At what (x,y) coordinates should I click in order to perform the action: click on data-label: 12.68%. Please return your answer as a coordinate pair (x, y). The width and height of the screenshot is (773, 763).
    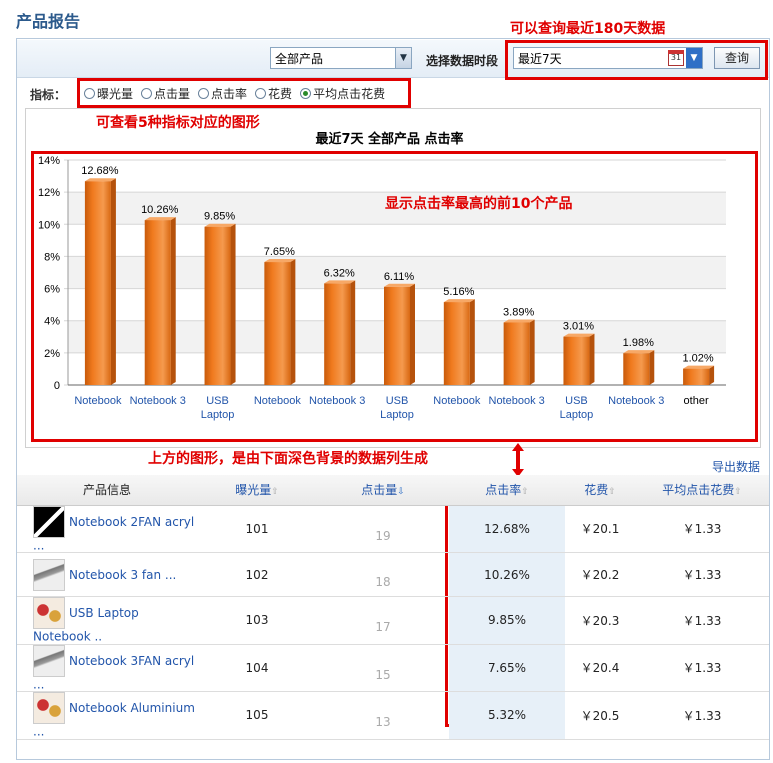
    Looking at the image, I should click on (100, 171).